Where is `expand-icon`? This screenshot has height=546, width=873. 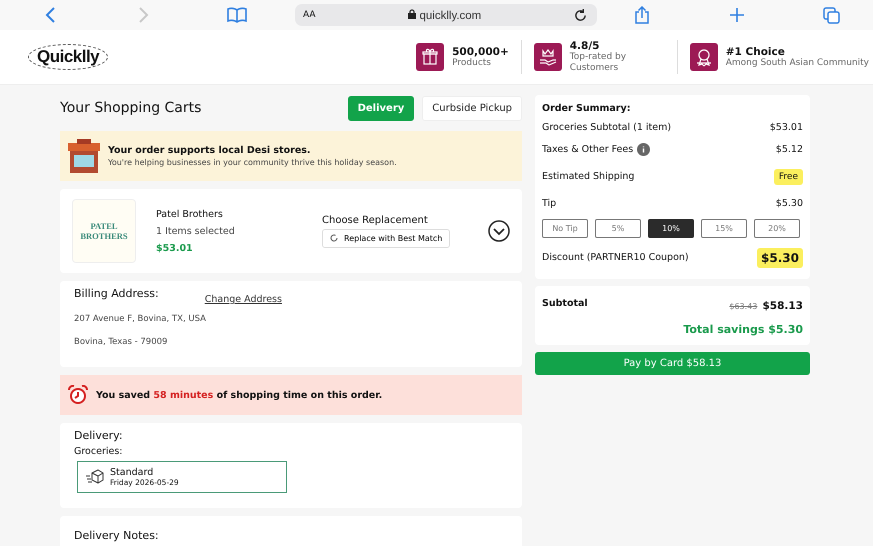
expand-icon is located at coordinates (499, 231).